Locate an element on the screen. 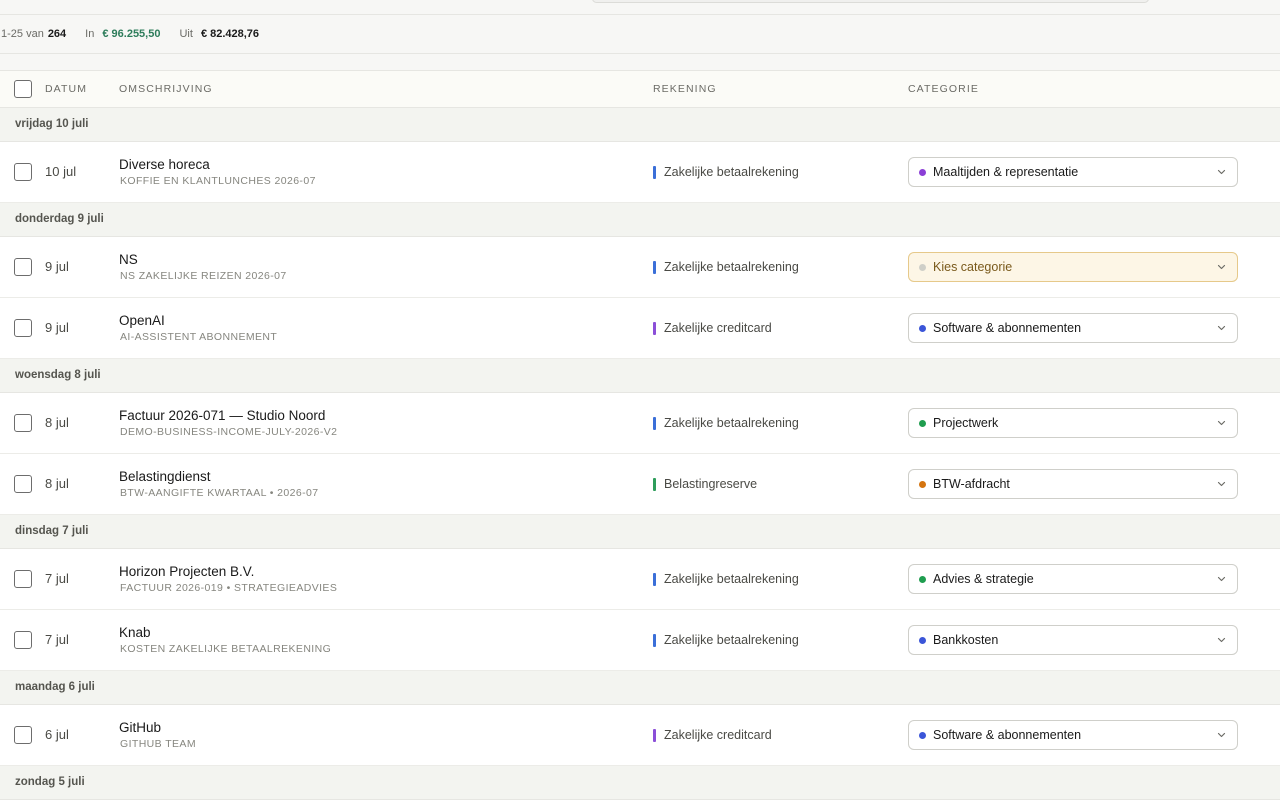 Image resolution: width=1280 pixels, height=800 pixels. section-spacer is located at coordinates (640, 62).